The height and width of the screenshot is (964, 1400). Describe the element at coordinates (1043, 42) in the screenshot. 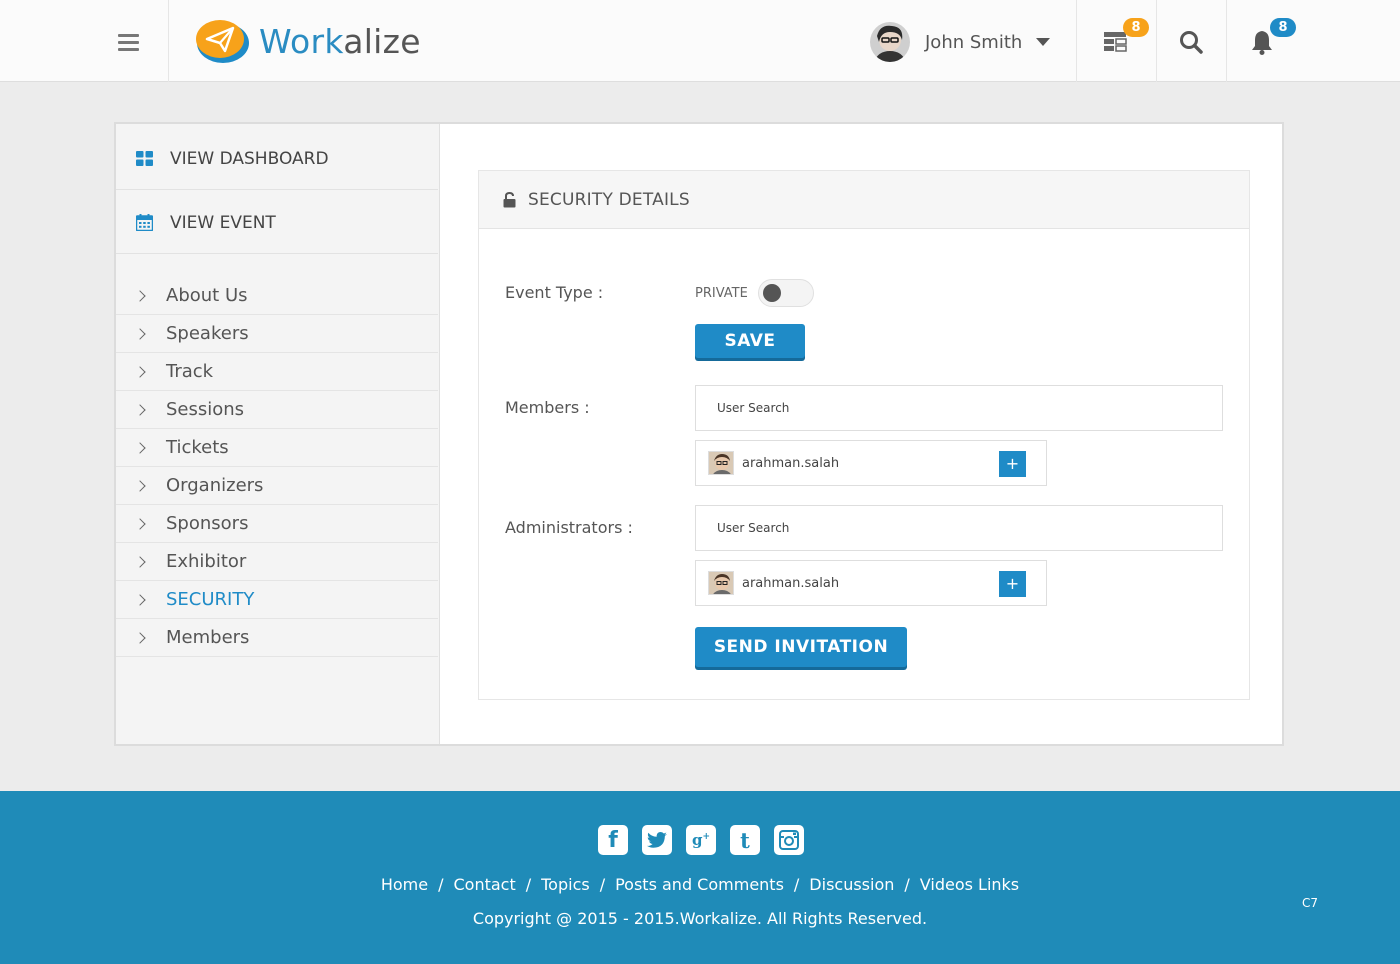

I see `chevron-down-icon` at that location.